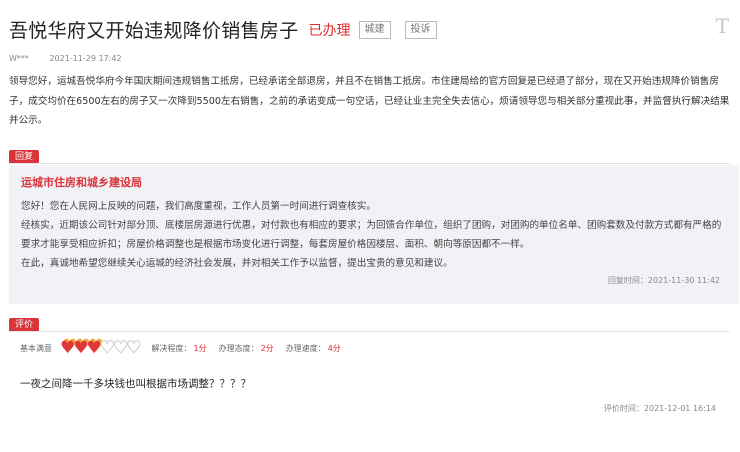  Describe the element at coordinates (659, 408) in the screenshot. I see `evaluation-time: 评价时间：2021-12-01 16:14` at that location.